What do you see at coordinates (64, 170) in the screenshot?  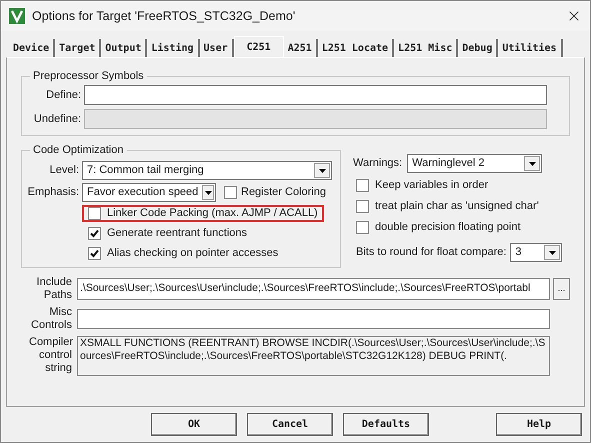 I see `field-label: Level:` at bounding box center [64, 170].